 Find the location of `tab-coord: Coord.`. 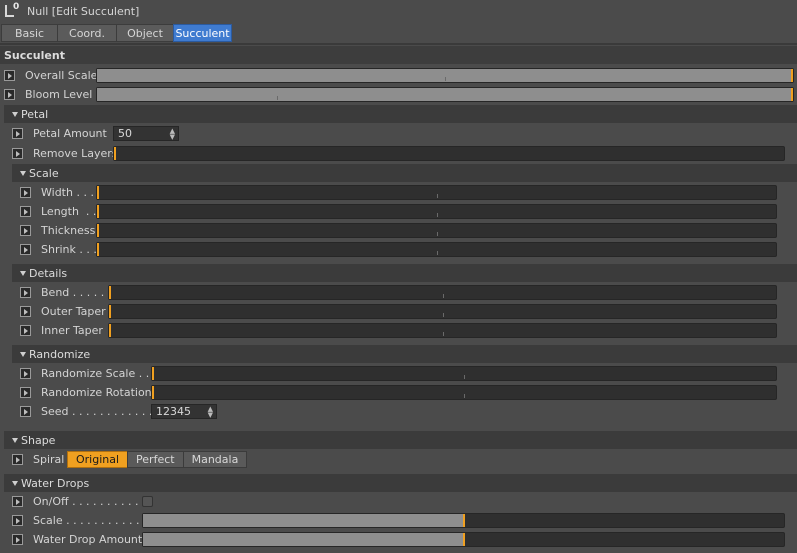

tab-coord: Coord. is located at coordinates (87, 33).